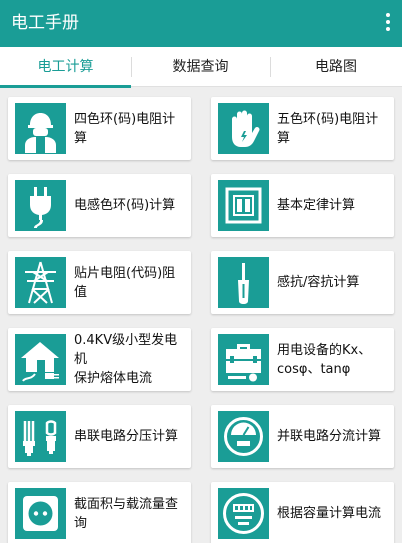 The height and width of the screenshot is (543, 402). I want to click on card-equipment-coefficients: 用电设备的Kx、 cosφ、tanφ, so click(302, 359).